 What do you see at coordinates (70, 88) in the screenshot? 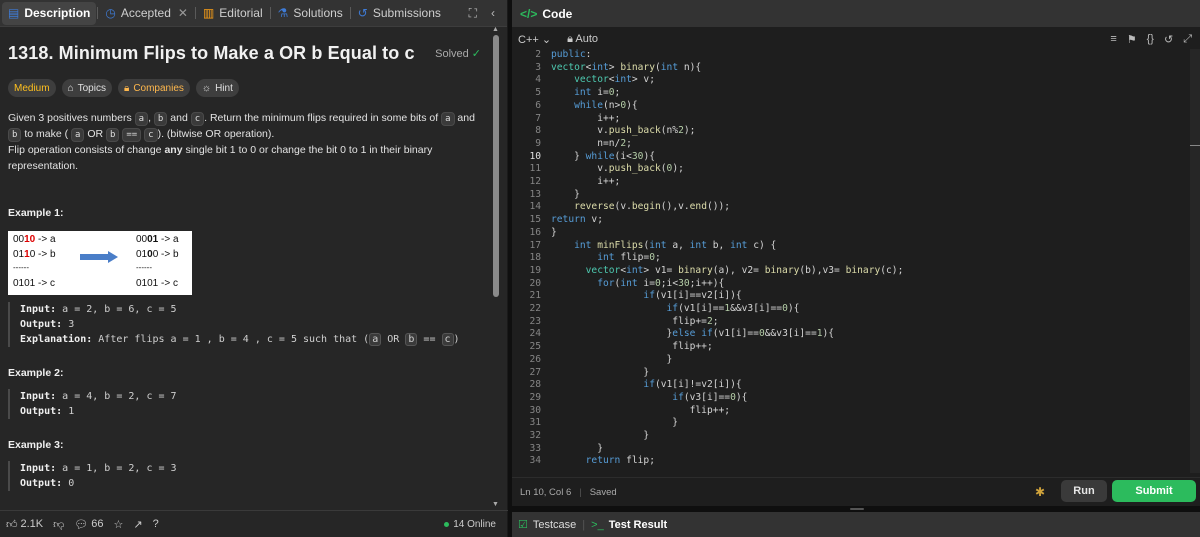
I see `tag-icon: ⌂` at bounding box center [70, 88].